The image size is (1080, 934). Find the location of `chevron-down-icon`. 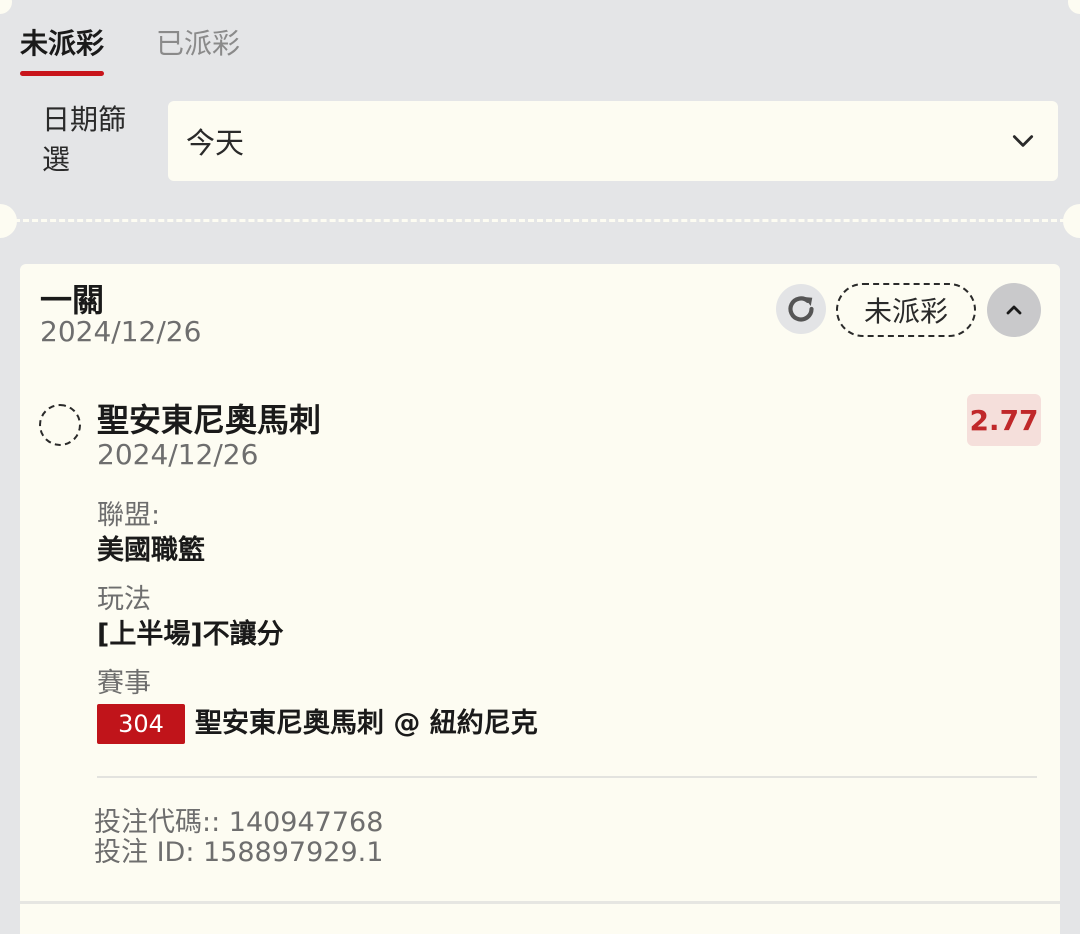

chevron-down-icon is located at coordinates (1023, 141).